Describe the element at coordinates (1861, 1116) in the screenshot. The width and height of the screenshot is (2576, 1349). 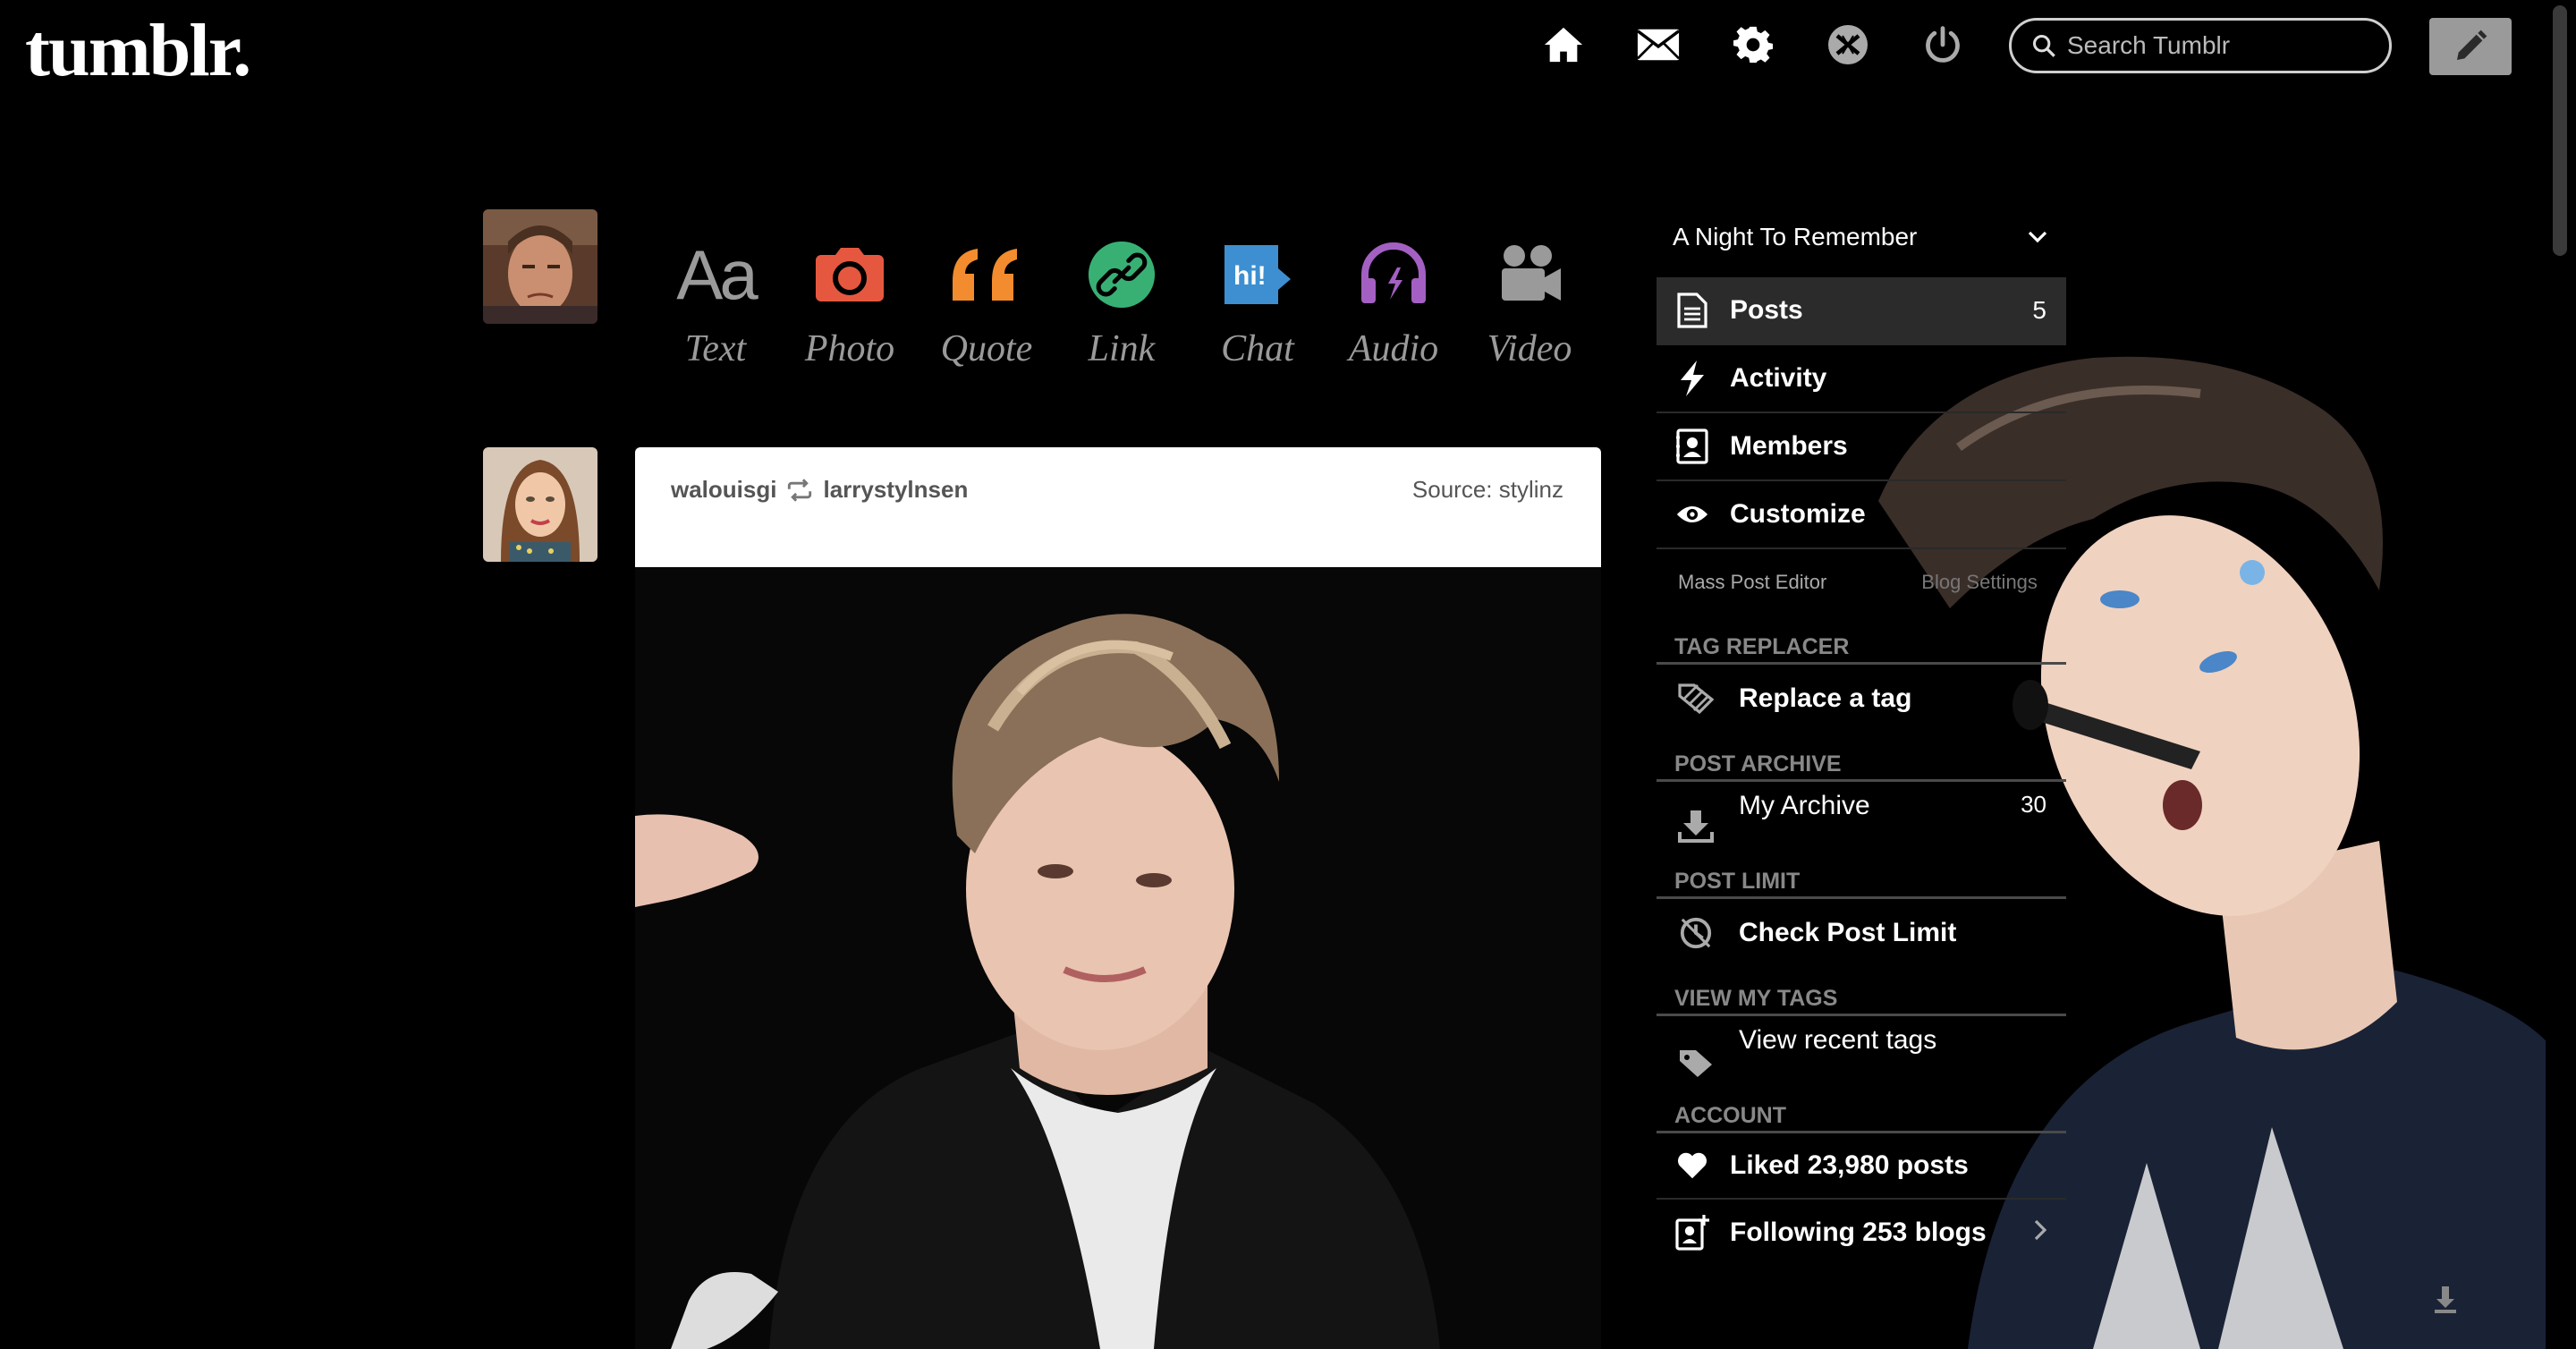
I see `account-heading: ACCOUNT` at that location.